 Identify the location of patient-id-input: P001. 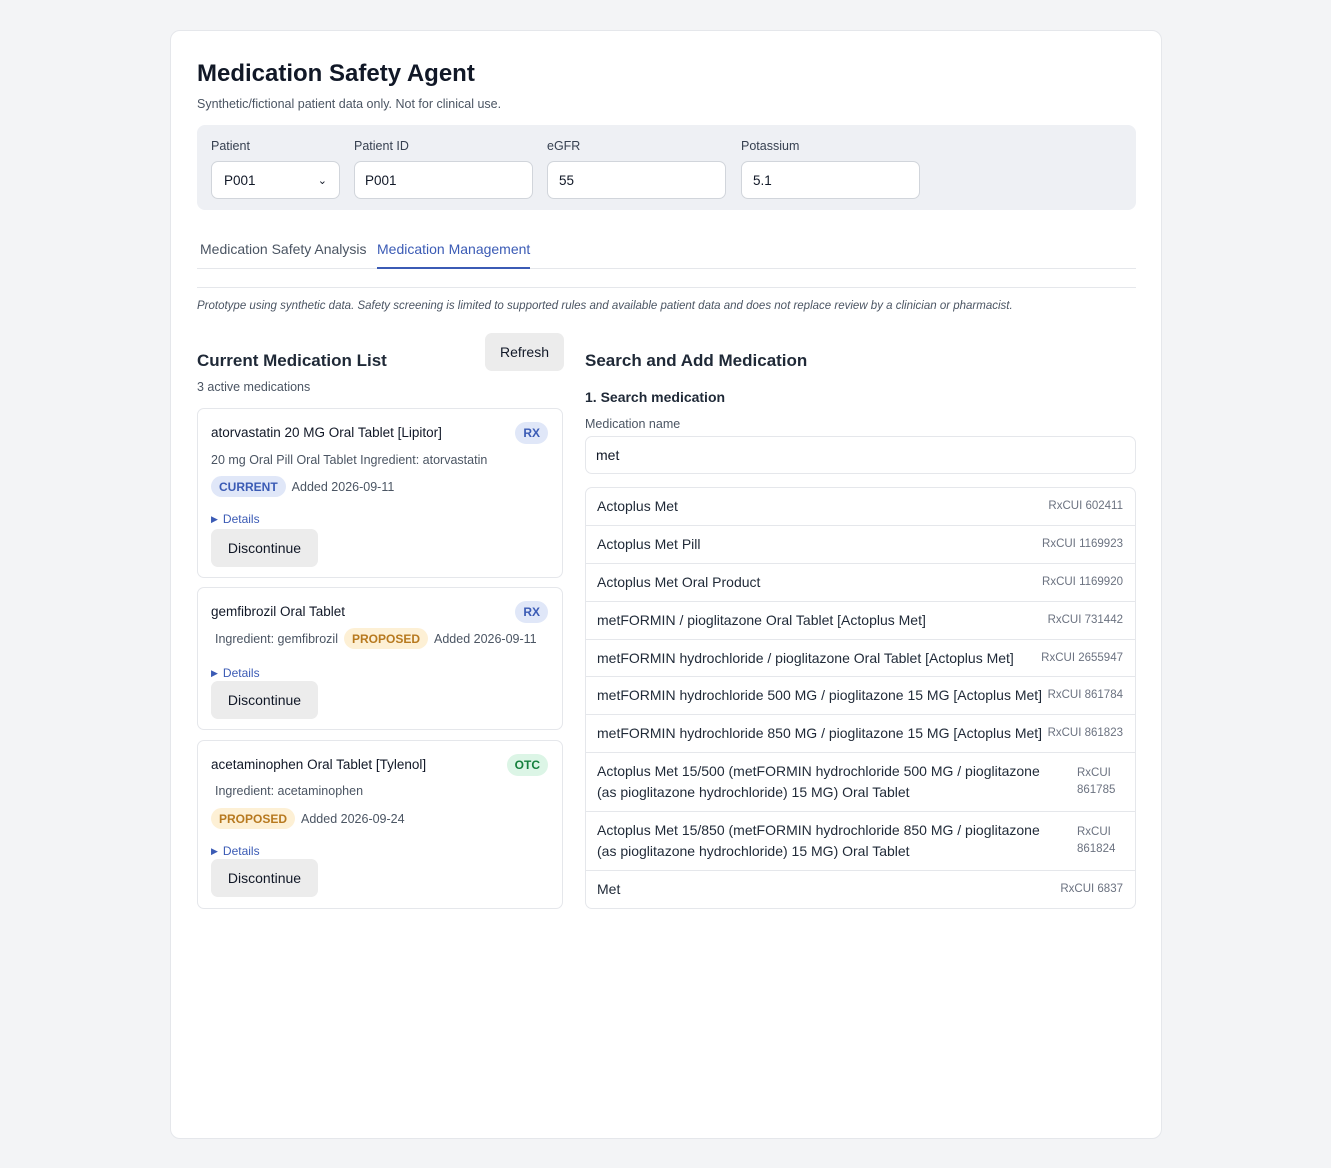
(443, 180).